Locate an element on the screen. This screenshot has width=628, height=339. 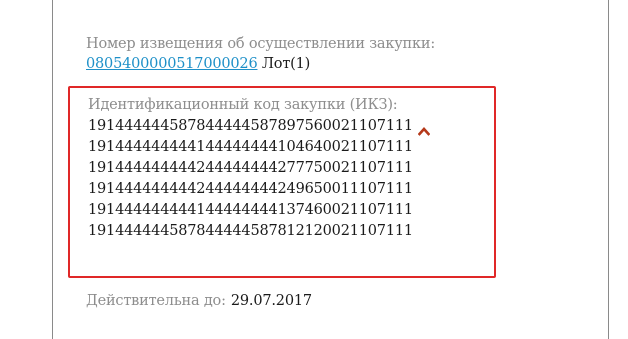
ikz-label: Идентификационный код закупки (ИКЗ): is located at coordinates (243, 105).